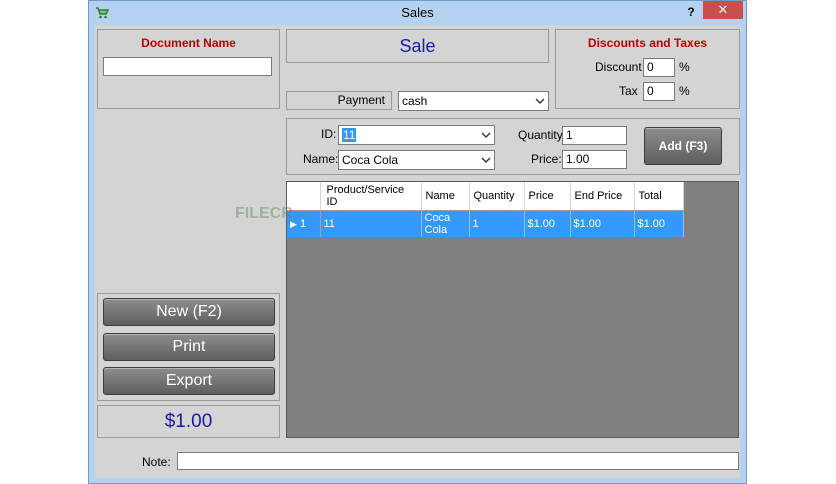 Image resolution: width=836 pixels, height=484 pixels. I want to click on table-row: ▶ 1 11 Coca Cola 1 $1.00 $1.00 $1.00, so click(485, 223).